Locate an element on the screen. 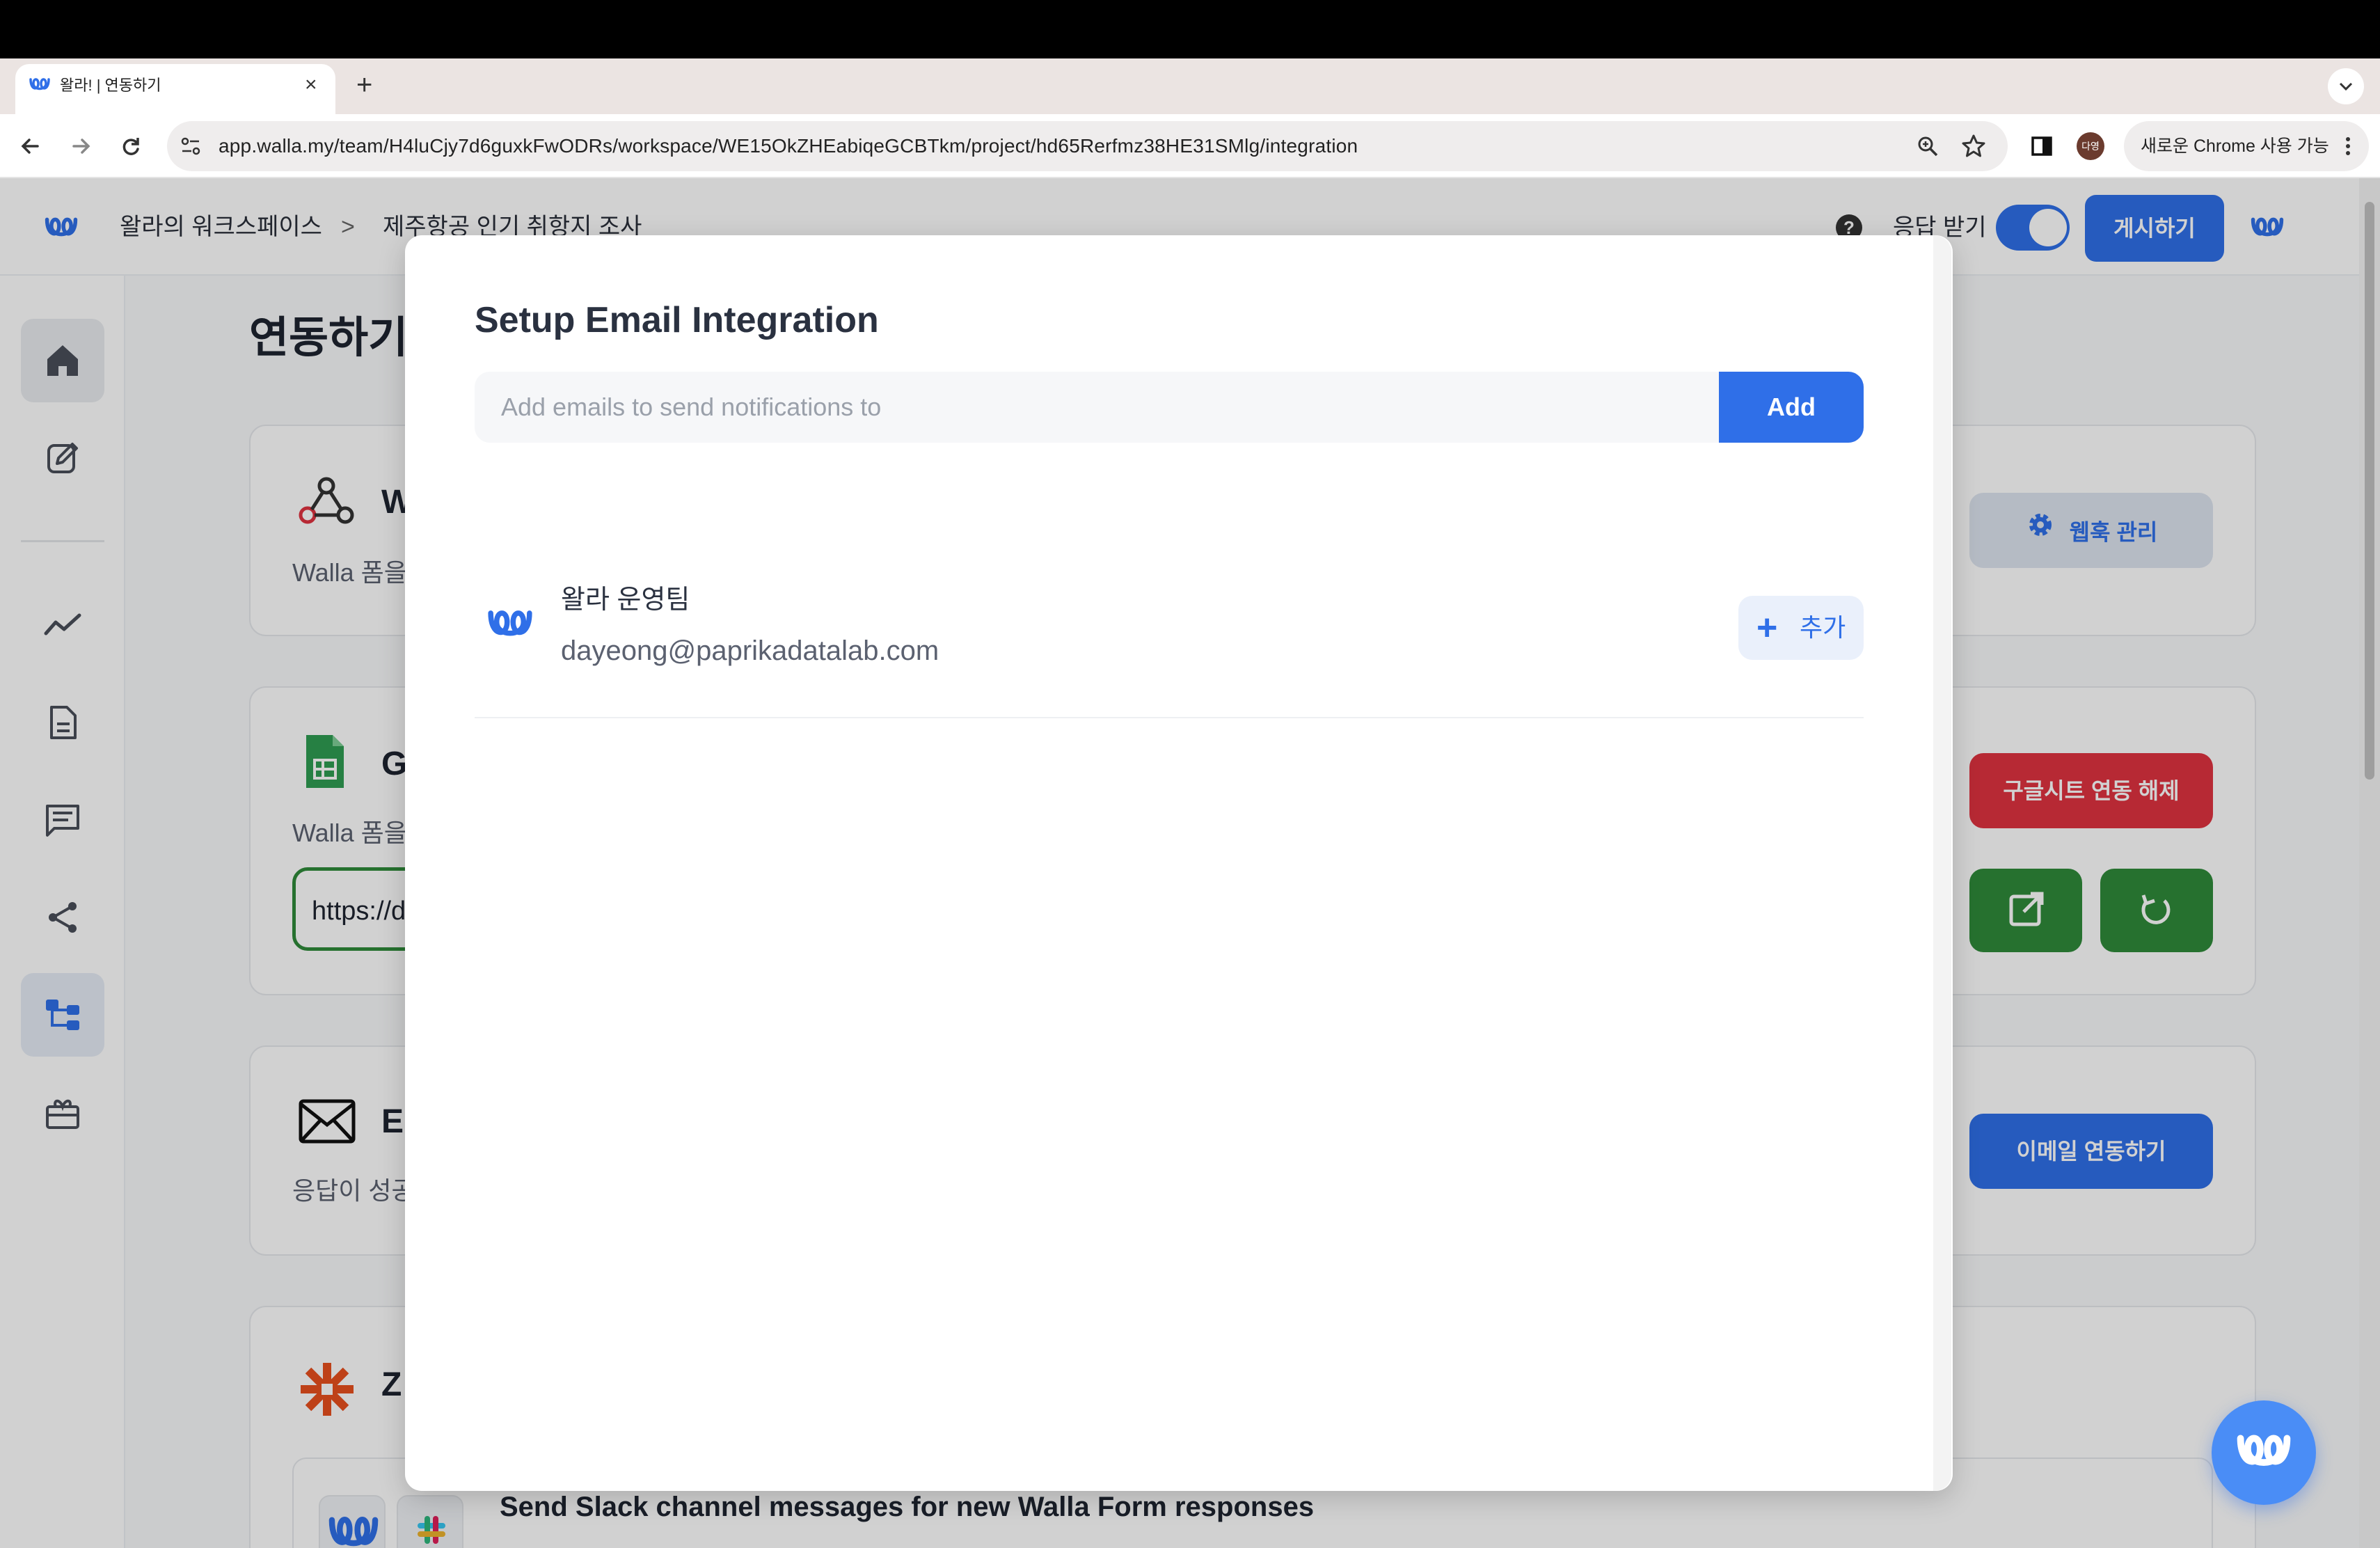  zoom-icon is located at coordinates (1927, 146).